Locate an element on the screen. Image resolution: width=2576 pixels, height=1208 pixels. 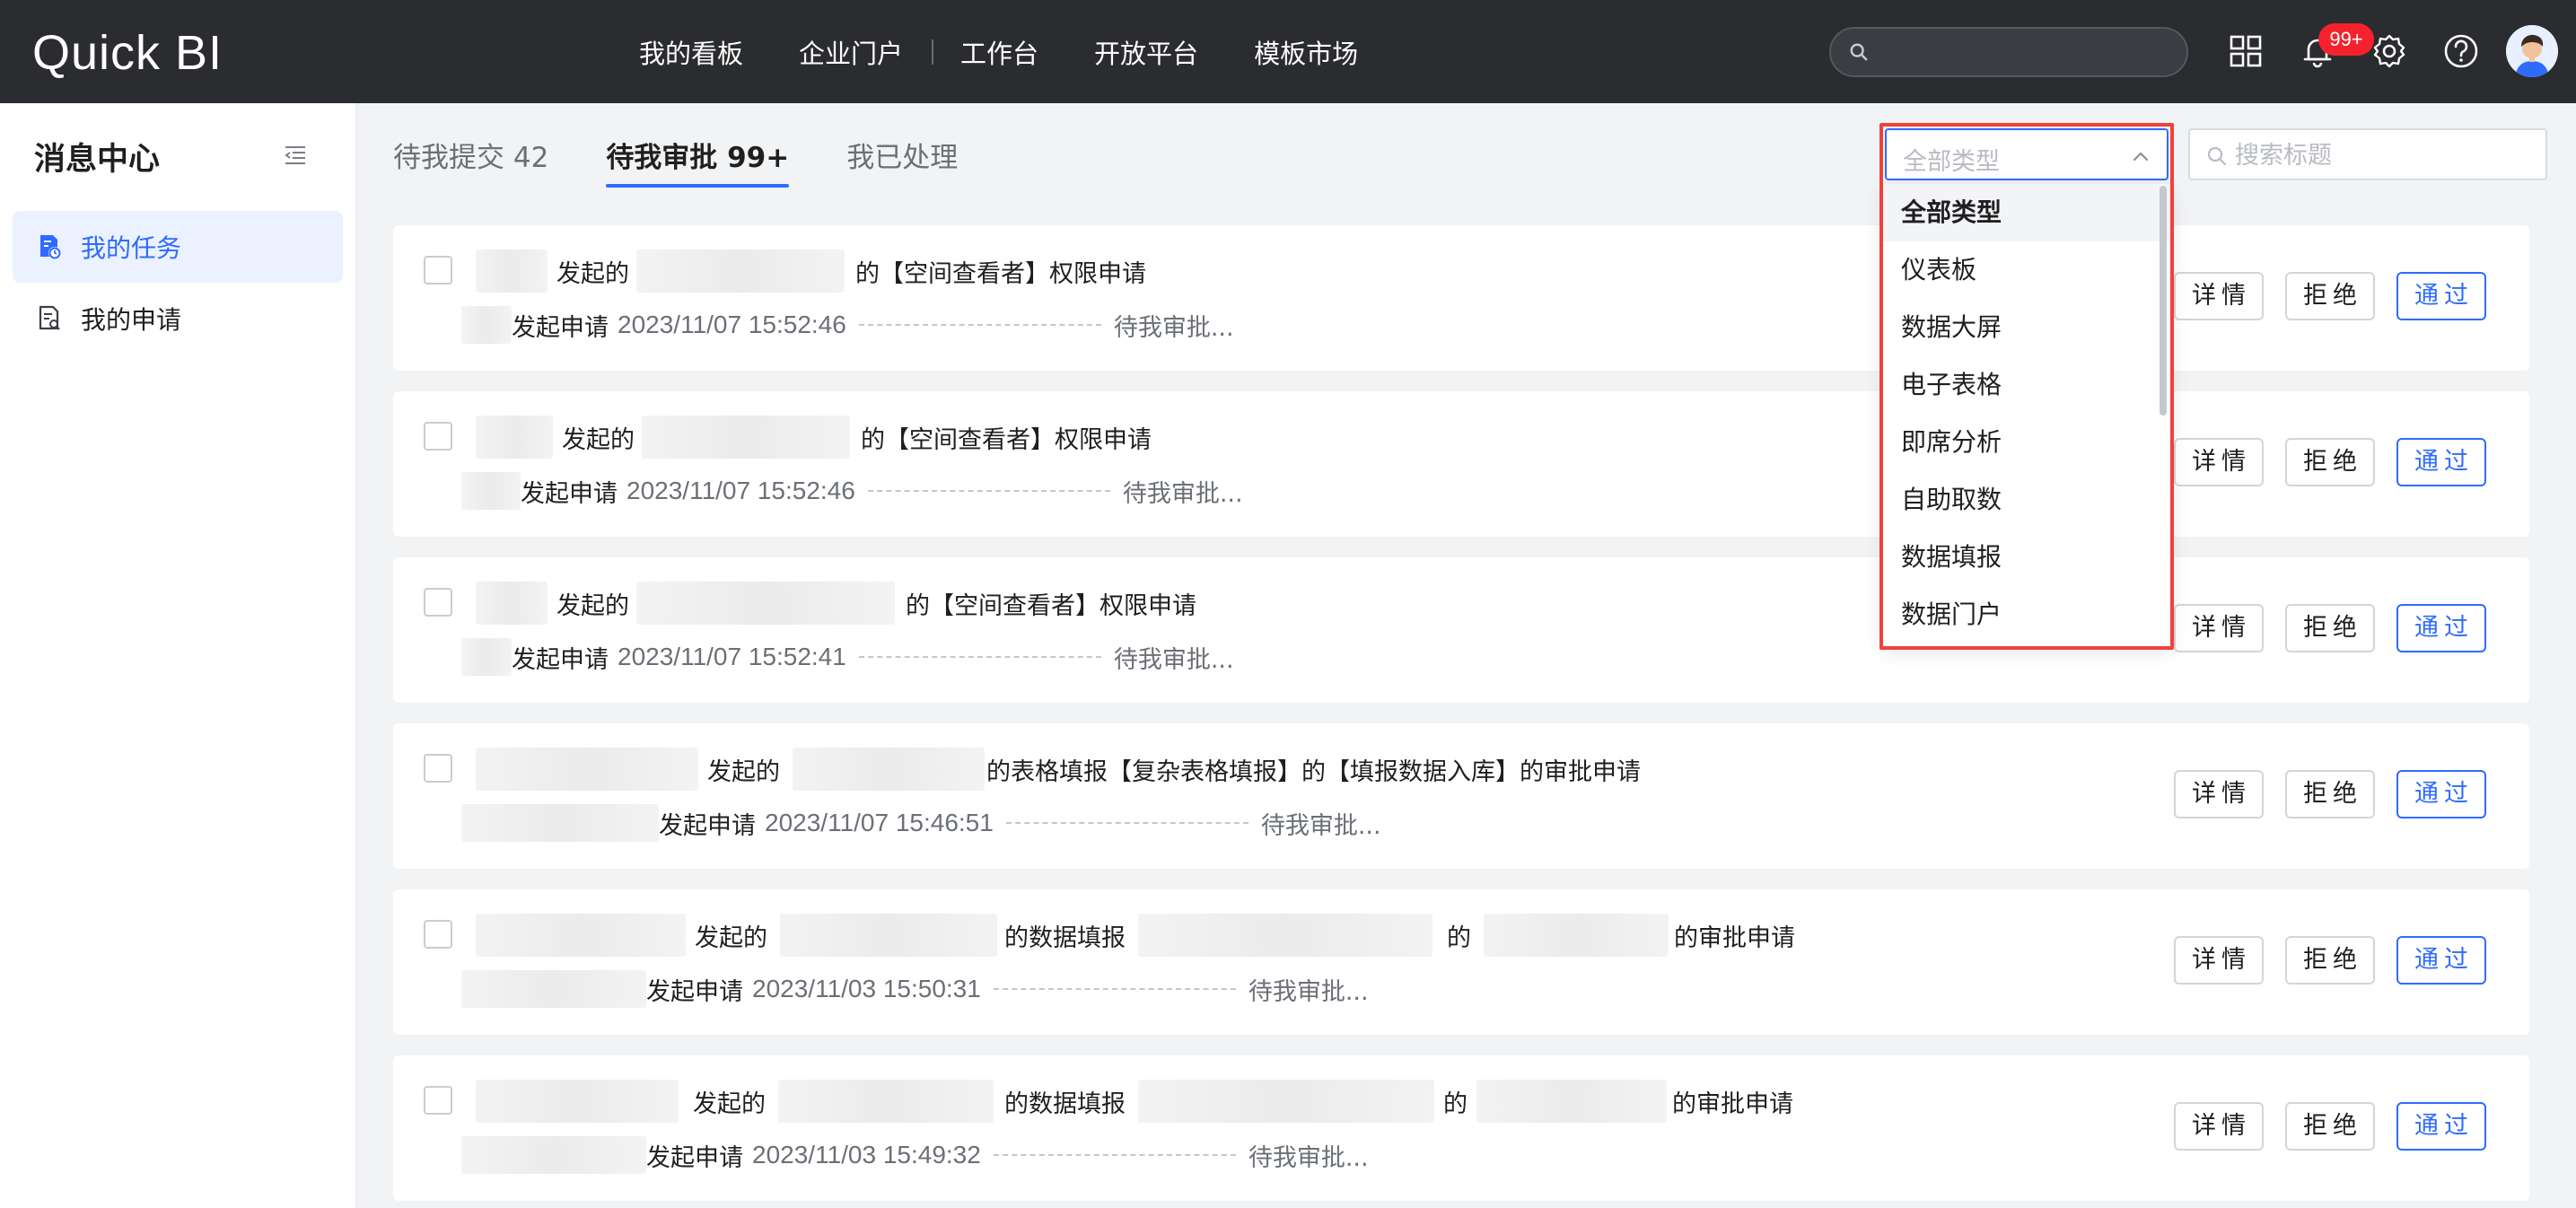
title-search-field is located at coordinates (2367, 154).